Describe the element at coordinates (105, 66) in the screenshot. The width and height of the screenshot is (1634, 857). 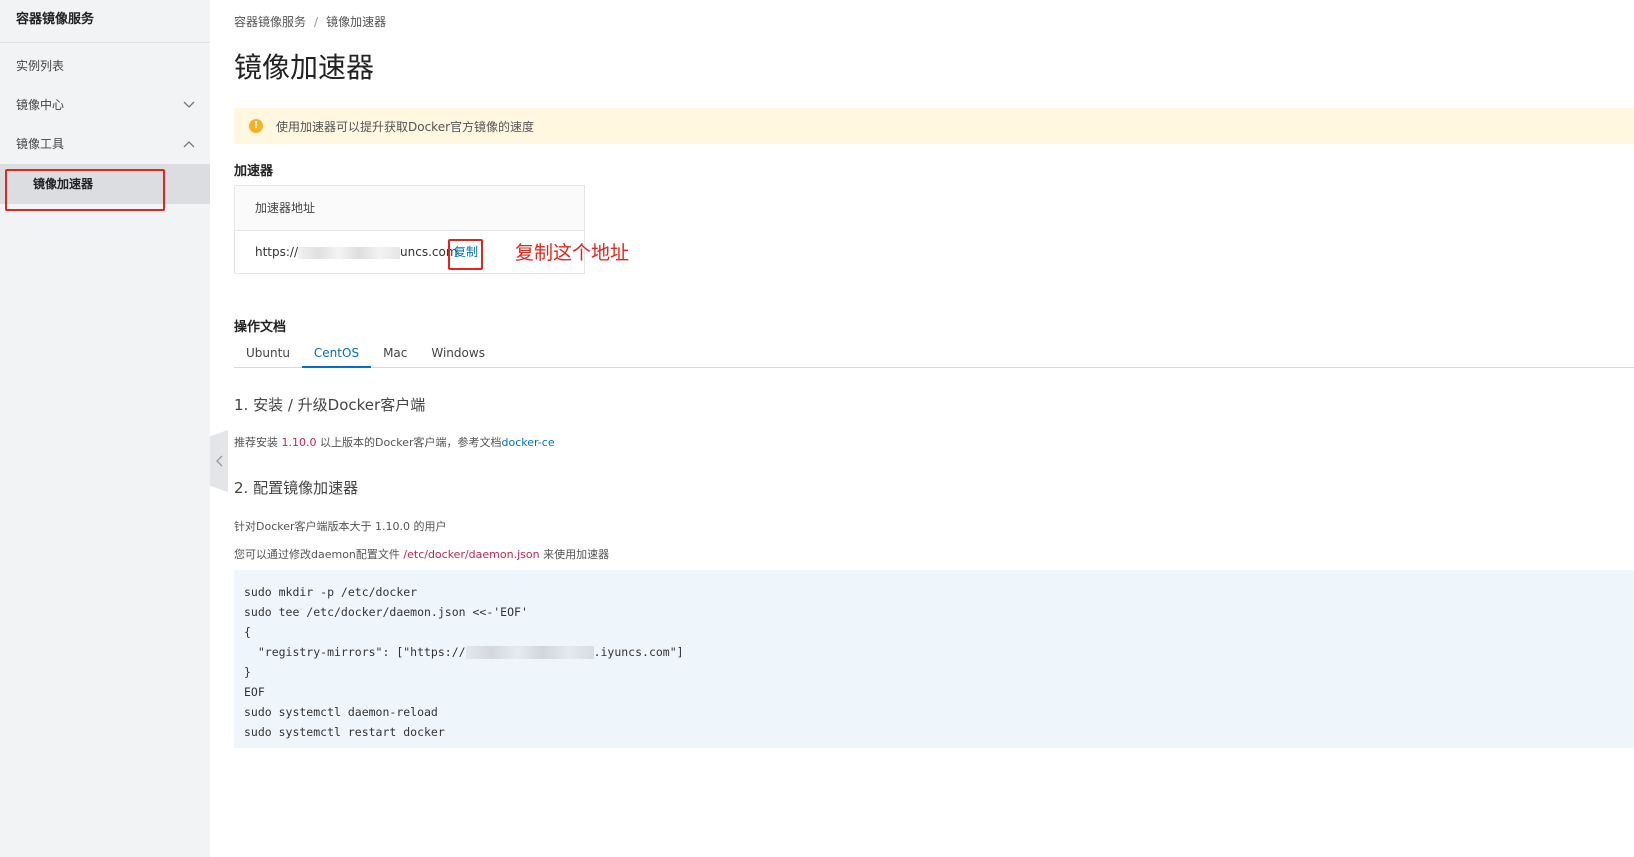
I see `sidebar-item-instances: 实例列表` at that location.